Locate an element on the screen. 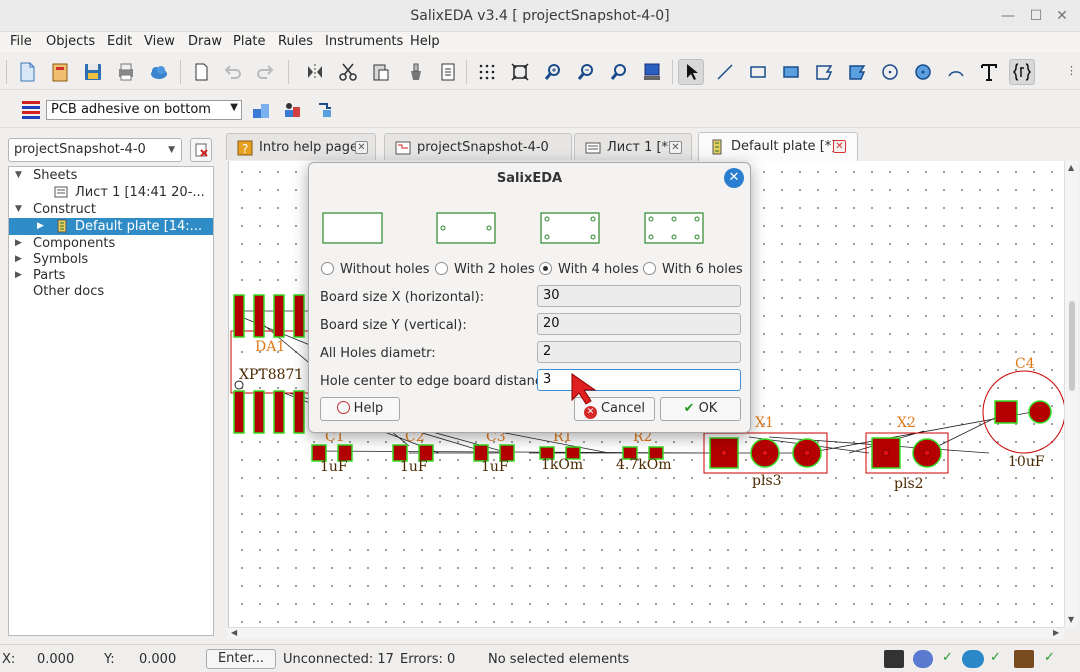 This screenshot has width=1080, height=672. select-pointer-icon is located at coordinates (691, 72).